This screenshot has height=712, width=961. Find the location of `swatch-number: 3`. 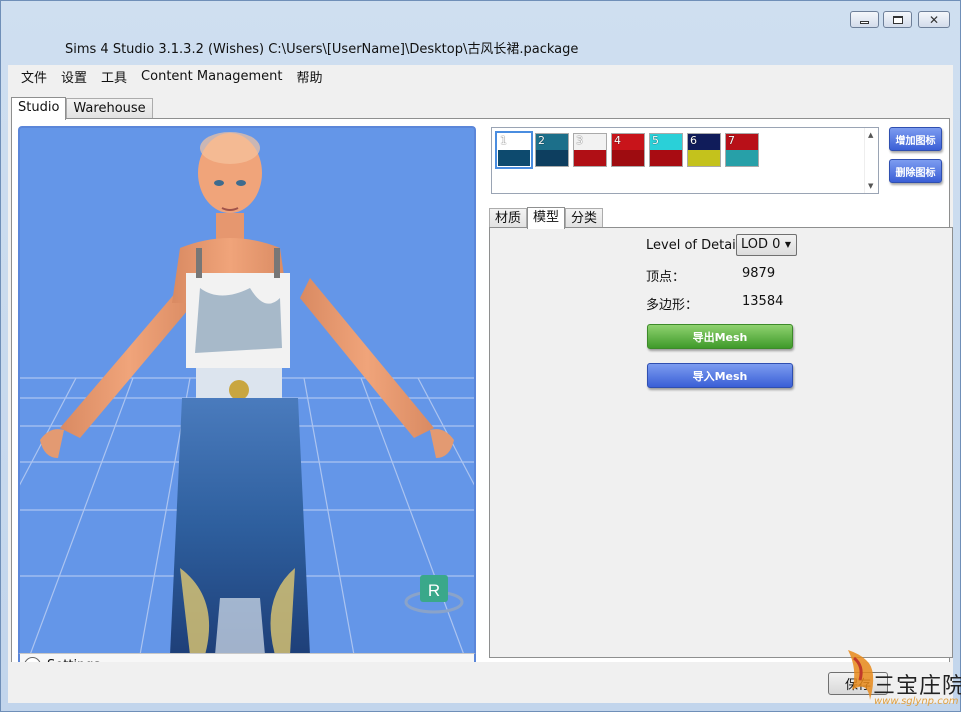

swatch-number: 3 is located at coordinates (579, 140).